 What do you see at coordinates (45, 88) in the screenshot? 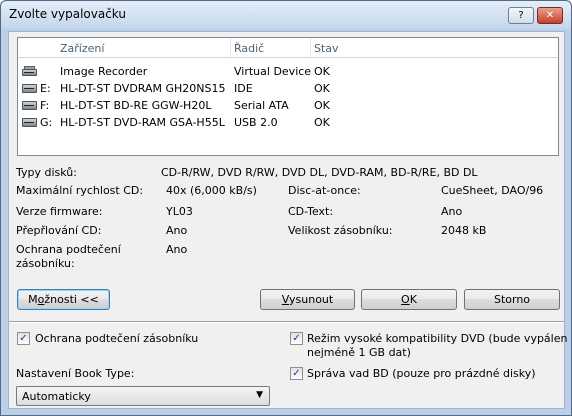
I see `drive-letter: E:` at bounding box center [45, 88].